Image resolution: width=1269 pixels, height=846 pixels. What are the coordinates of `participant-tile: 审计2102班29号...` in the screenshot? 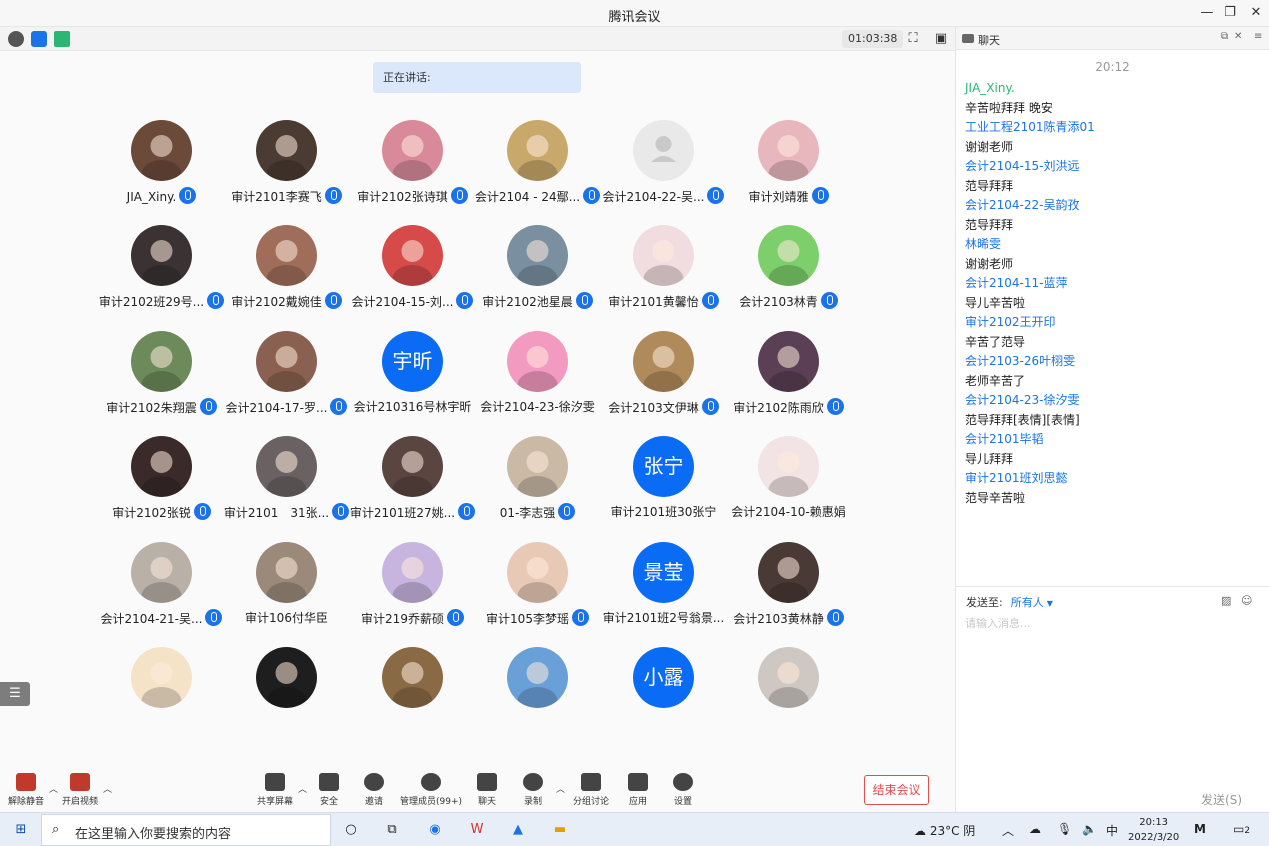 It's located at (162, 275).